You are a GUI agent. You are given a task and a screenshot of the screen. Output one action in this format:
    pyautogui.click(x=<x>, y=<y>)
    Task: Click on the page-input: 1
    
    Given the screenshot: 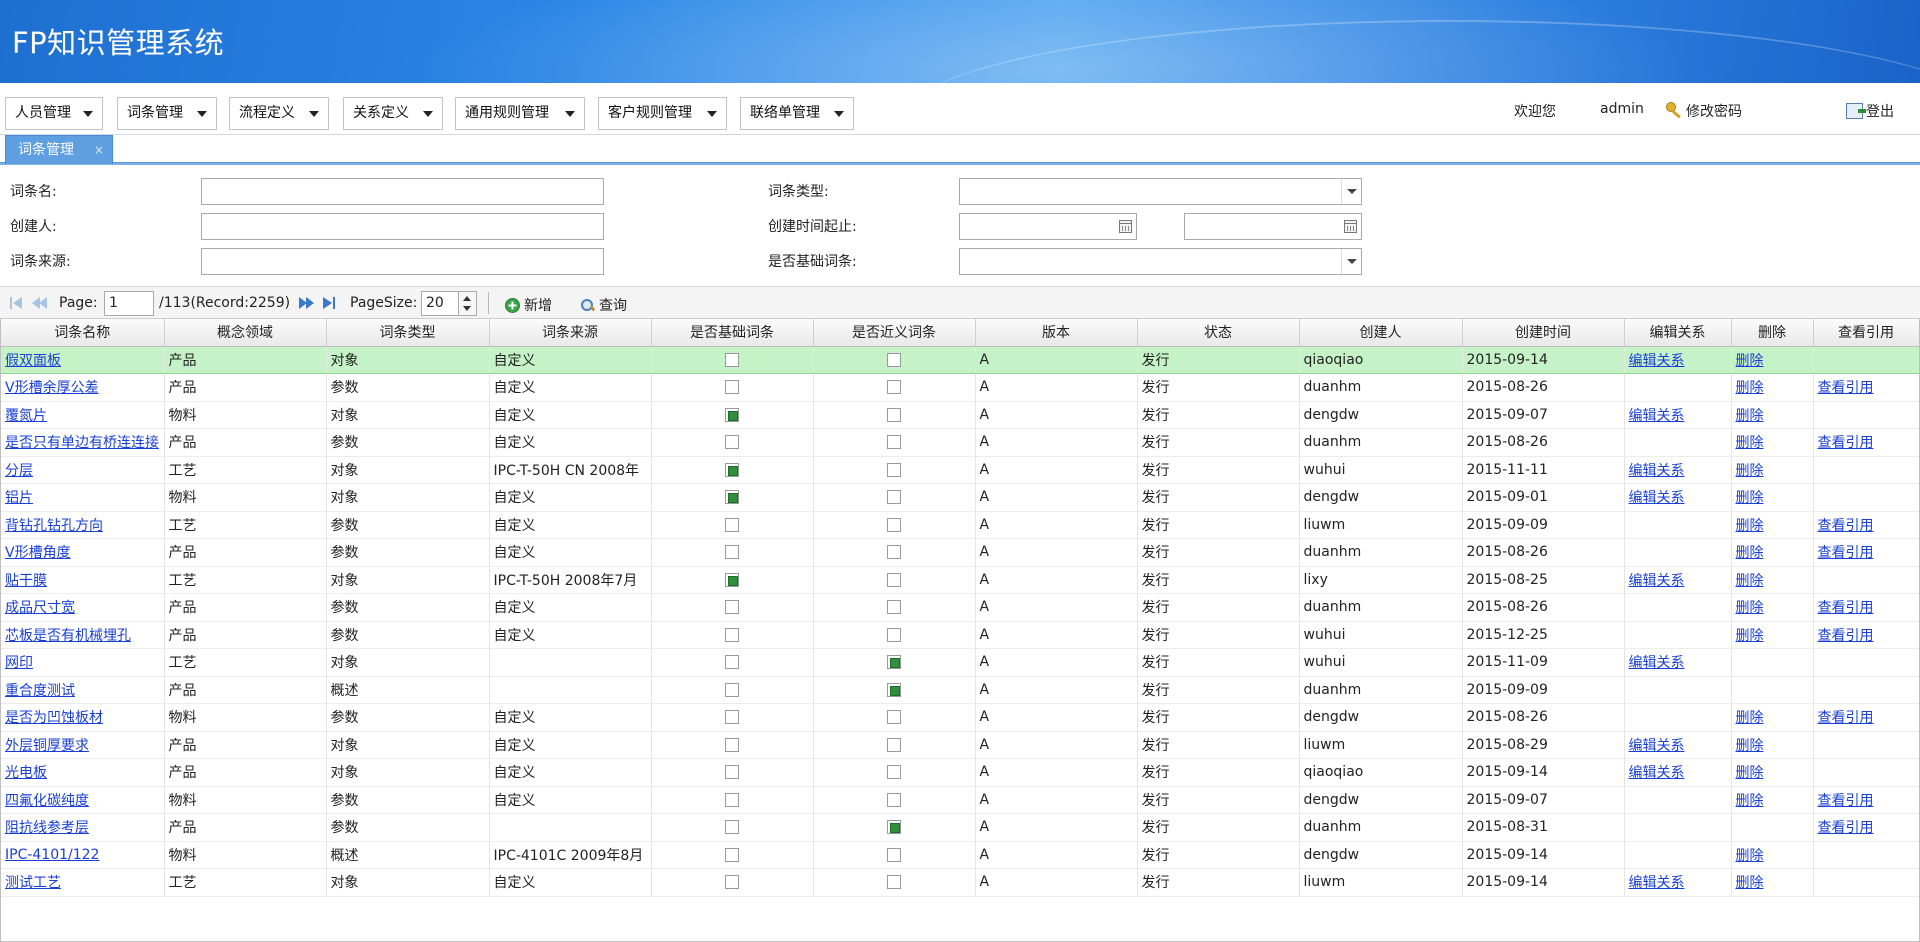 What is the action you would take?
    pyautogui.click(x=129, y=303)
    